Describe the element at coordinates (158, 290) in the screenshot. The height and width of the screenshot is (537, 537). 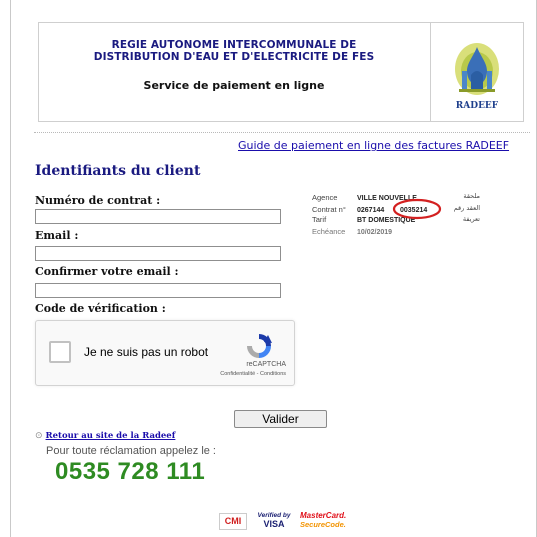
I see `confirm-email-input` at that location.